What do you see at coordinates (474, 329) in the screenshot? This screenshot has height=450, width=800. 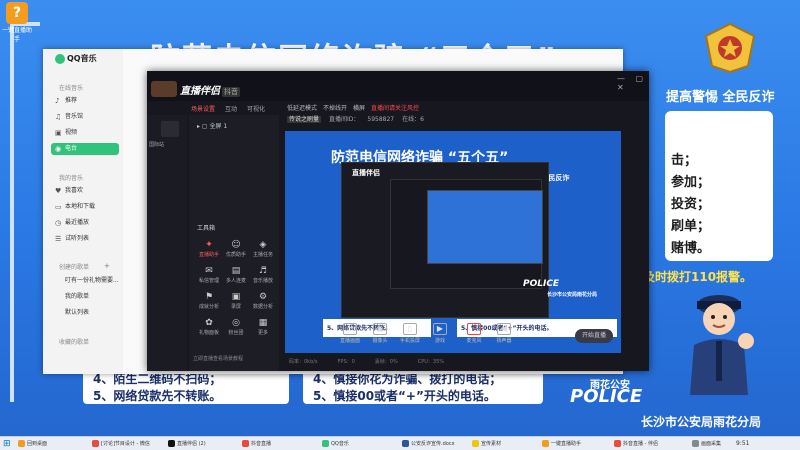 I see `microphone-icon: ♪` at bounding box center [474, 329].